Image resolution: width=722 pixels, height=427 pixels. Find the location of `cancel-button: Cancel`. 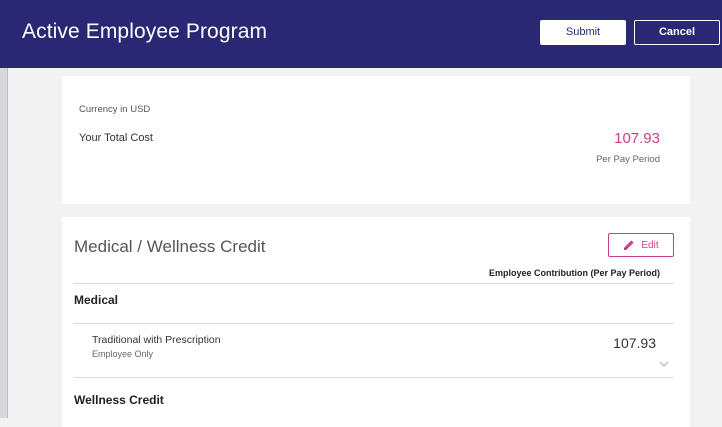

cancel-button: Cancel is located at coordinates (677, 32).